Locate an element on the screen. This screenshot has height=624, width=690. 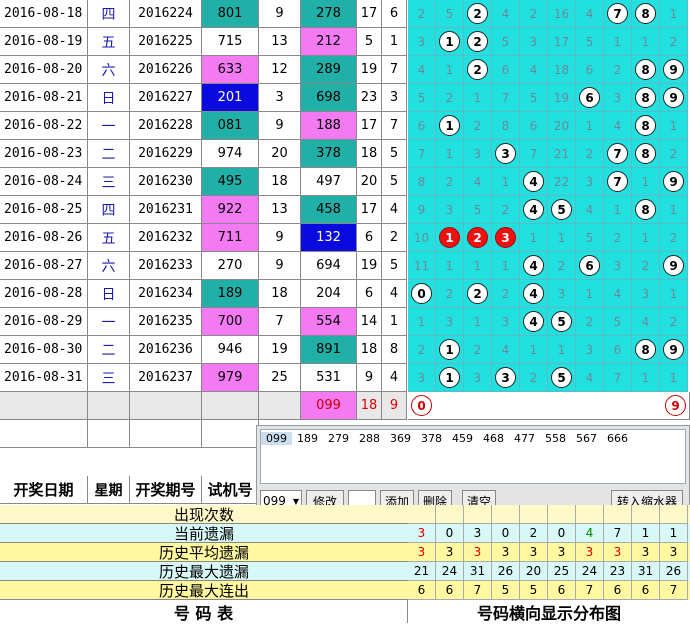
pred-s2: 18 is located at coordinates (369, 406).